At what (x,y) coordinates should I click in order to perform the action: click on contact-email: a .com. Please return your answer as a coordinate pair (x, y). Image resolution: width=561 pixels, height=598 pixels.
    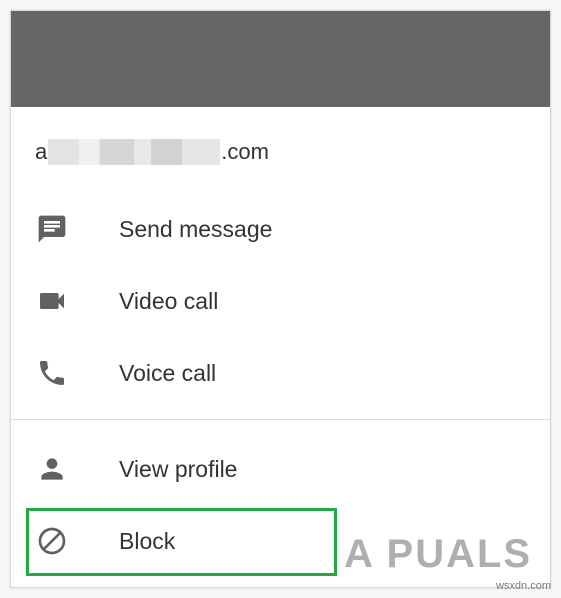
    Looking at the image, I should click on (152, 152).